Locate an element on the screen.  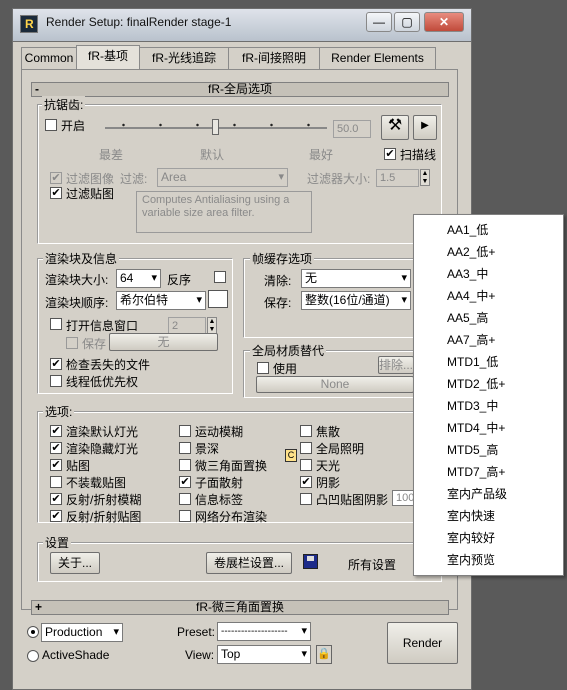
quality-default-label: 默认 is located at coordinates (212, 155).